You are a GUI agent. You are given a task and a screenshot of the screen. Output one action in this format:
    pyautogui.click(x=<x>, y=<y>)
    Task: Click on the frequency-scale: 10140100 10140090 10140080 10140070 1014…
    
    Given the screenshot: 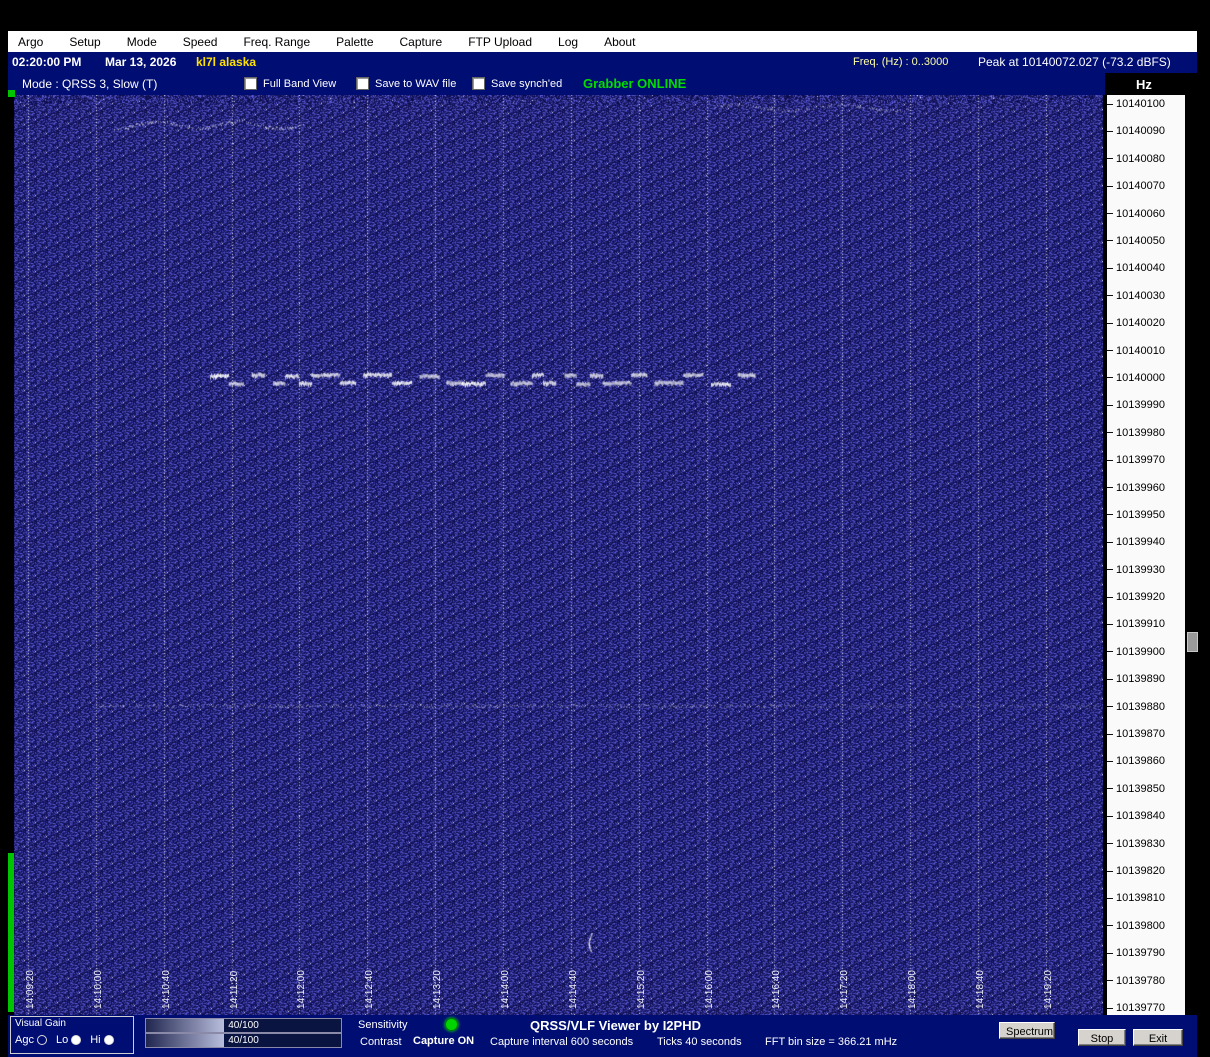 What is the action you would take?
    pyautogui.click(x=1146, y=555)
    